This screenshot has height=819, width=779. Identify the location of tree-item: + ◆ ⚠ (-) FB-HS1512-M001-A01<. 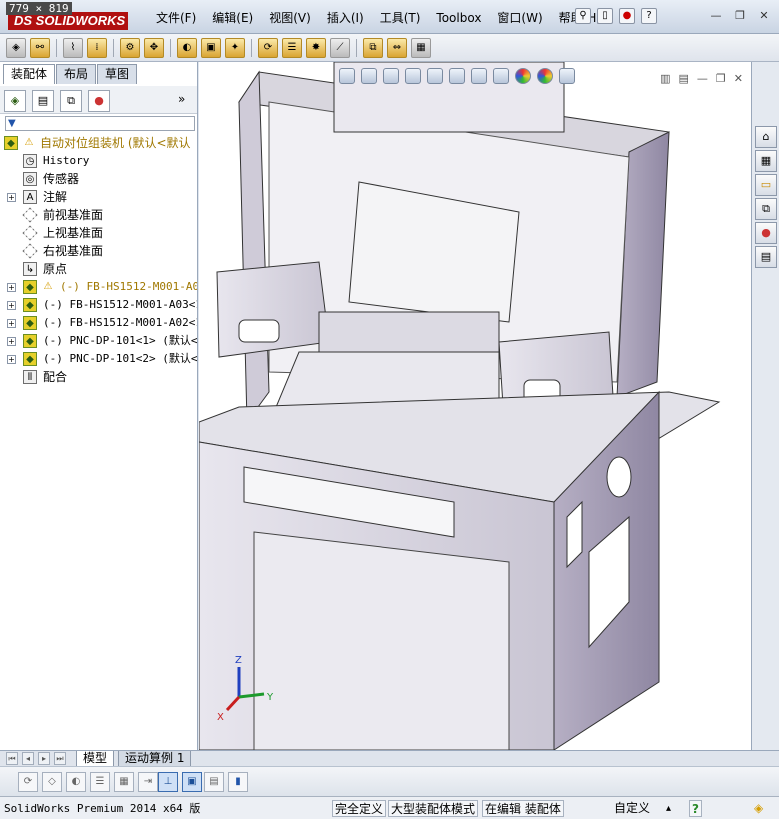
(98, 287).